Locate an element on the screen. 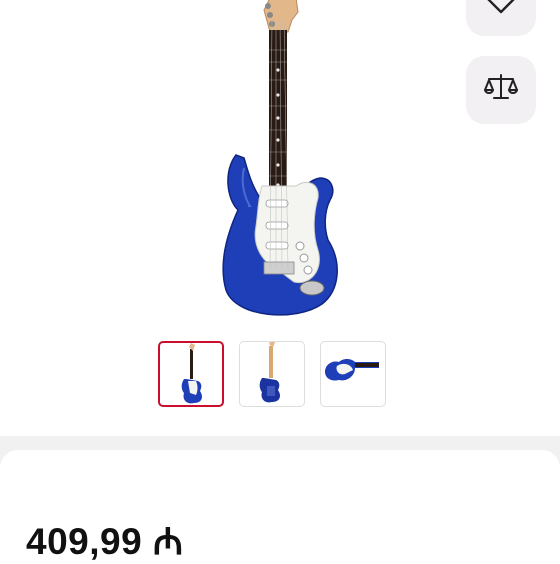 The height and width of the screenshot is (564, 560). product-price: 409,99 ₼ is located at coordinates (105, 541).